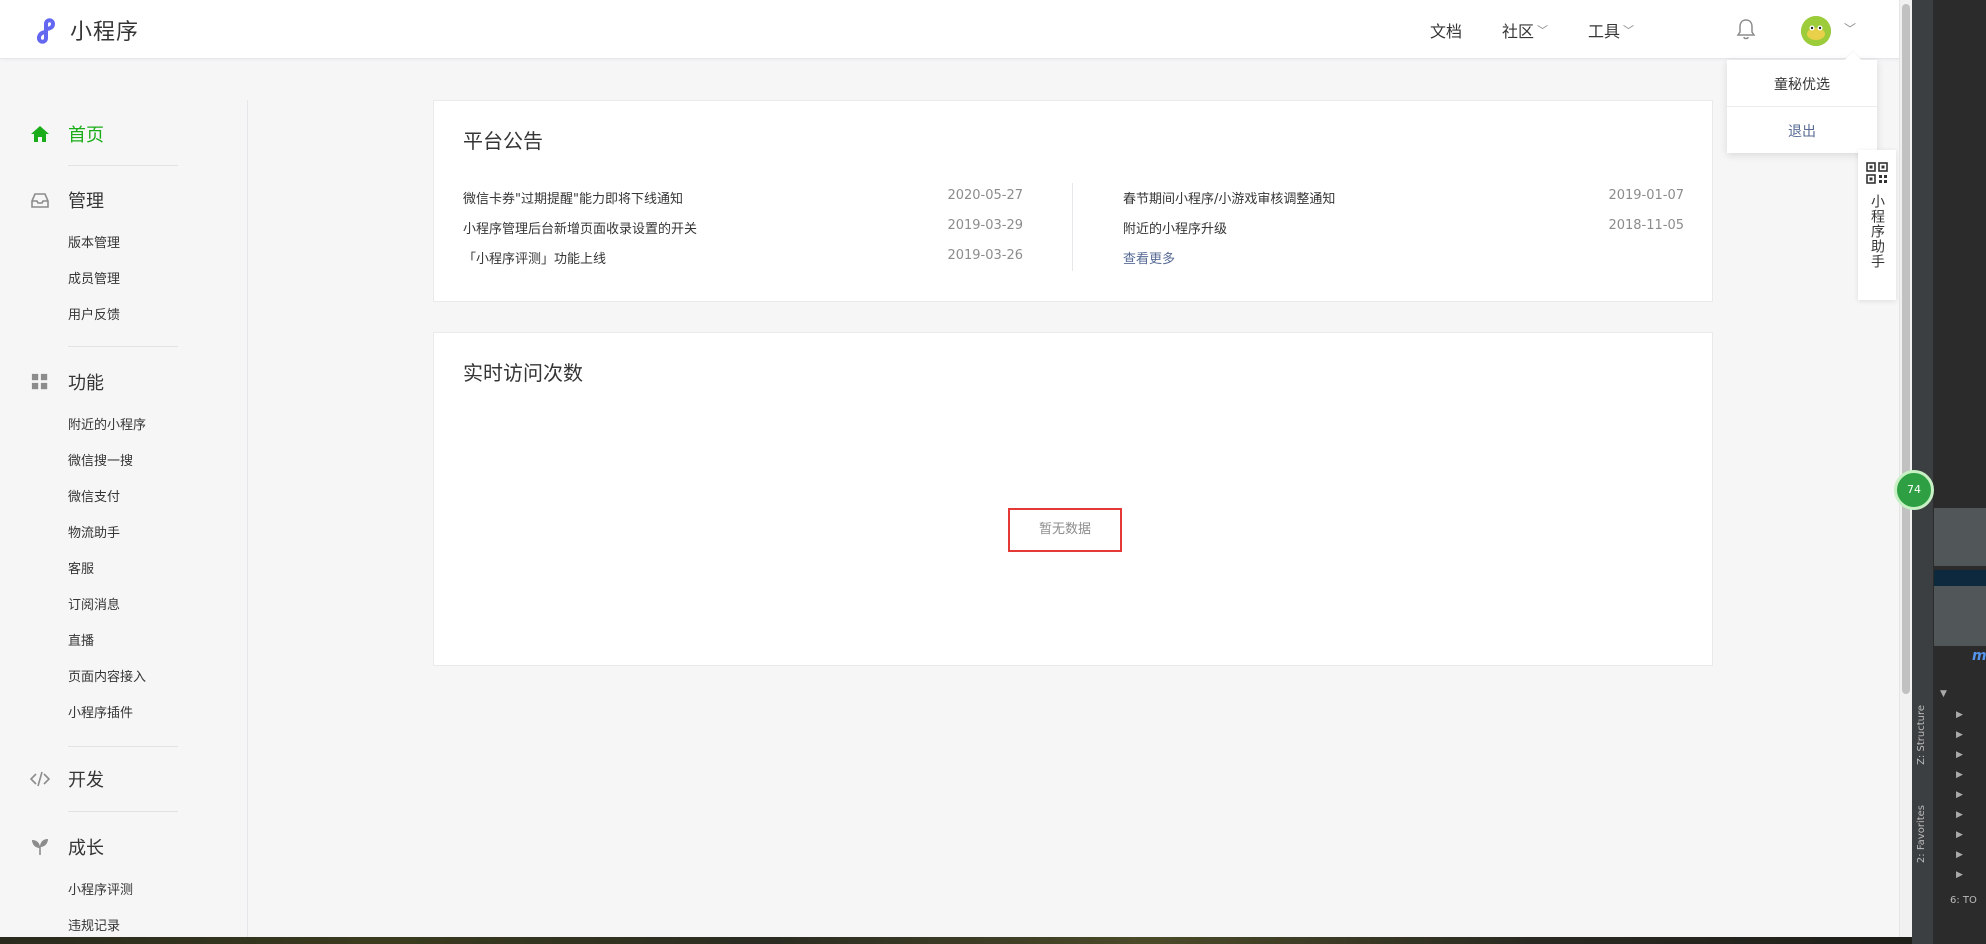 The image size is (1986, 944). Describe the element at coordinates (1906, 349) in the screenshot. I see `scrollbar-thumb` at that location.